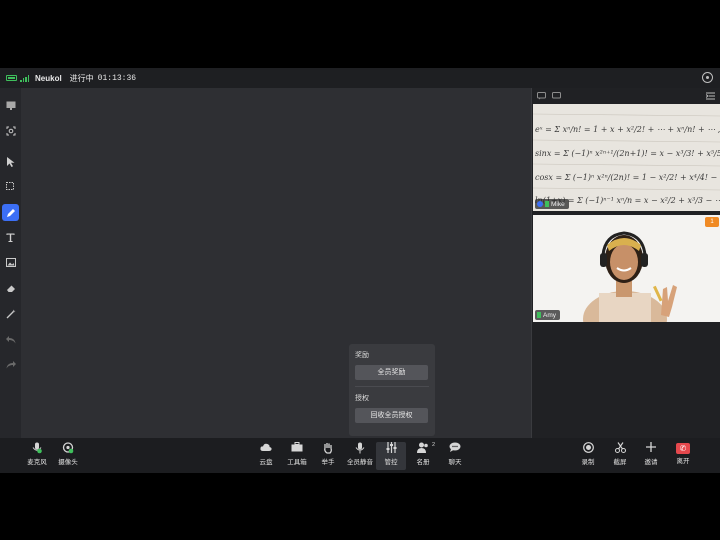 Image resolution: width=720 pixels, height=540 pixels. I want to click on mute-all-button: 全员静音, so click(360, 456).